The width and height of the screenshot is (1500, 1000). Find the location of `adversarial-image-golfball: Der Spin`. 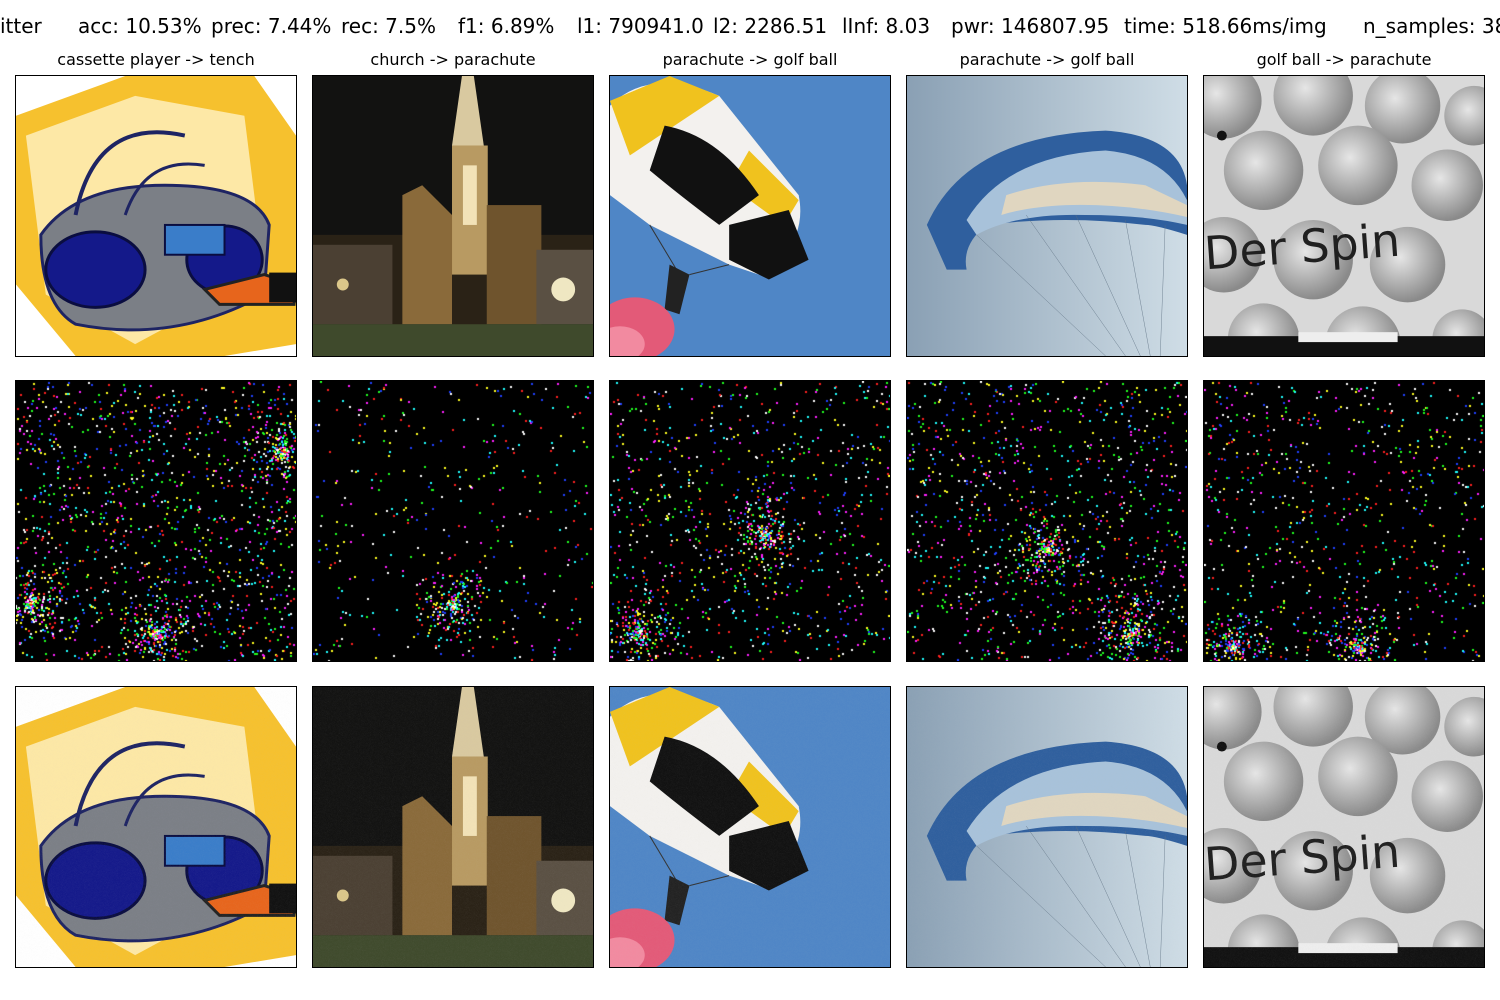

adversarial-image-golfball: Der Spin is located at coordinates (1344, 827).